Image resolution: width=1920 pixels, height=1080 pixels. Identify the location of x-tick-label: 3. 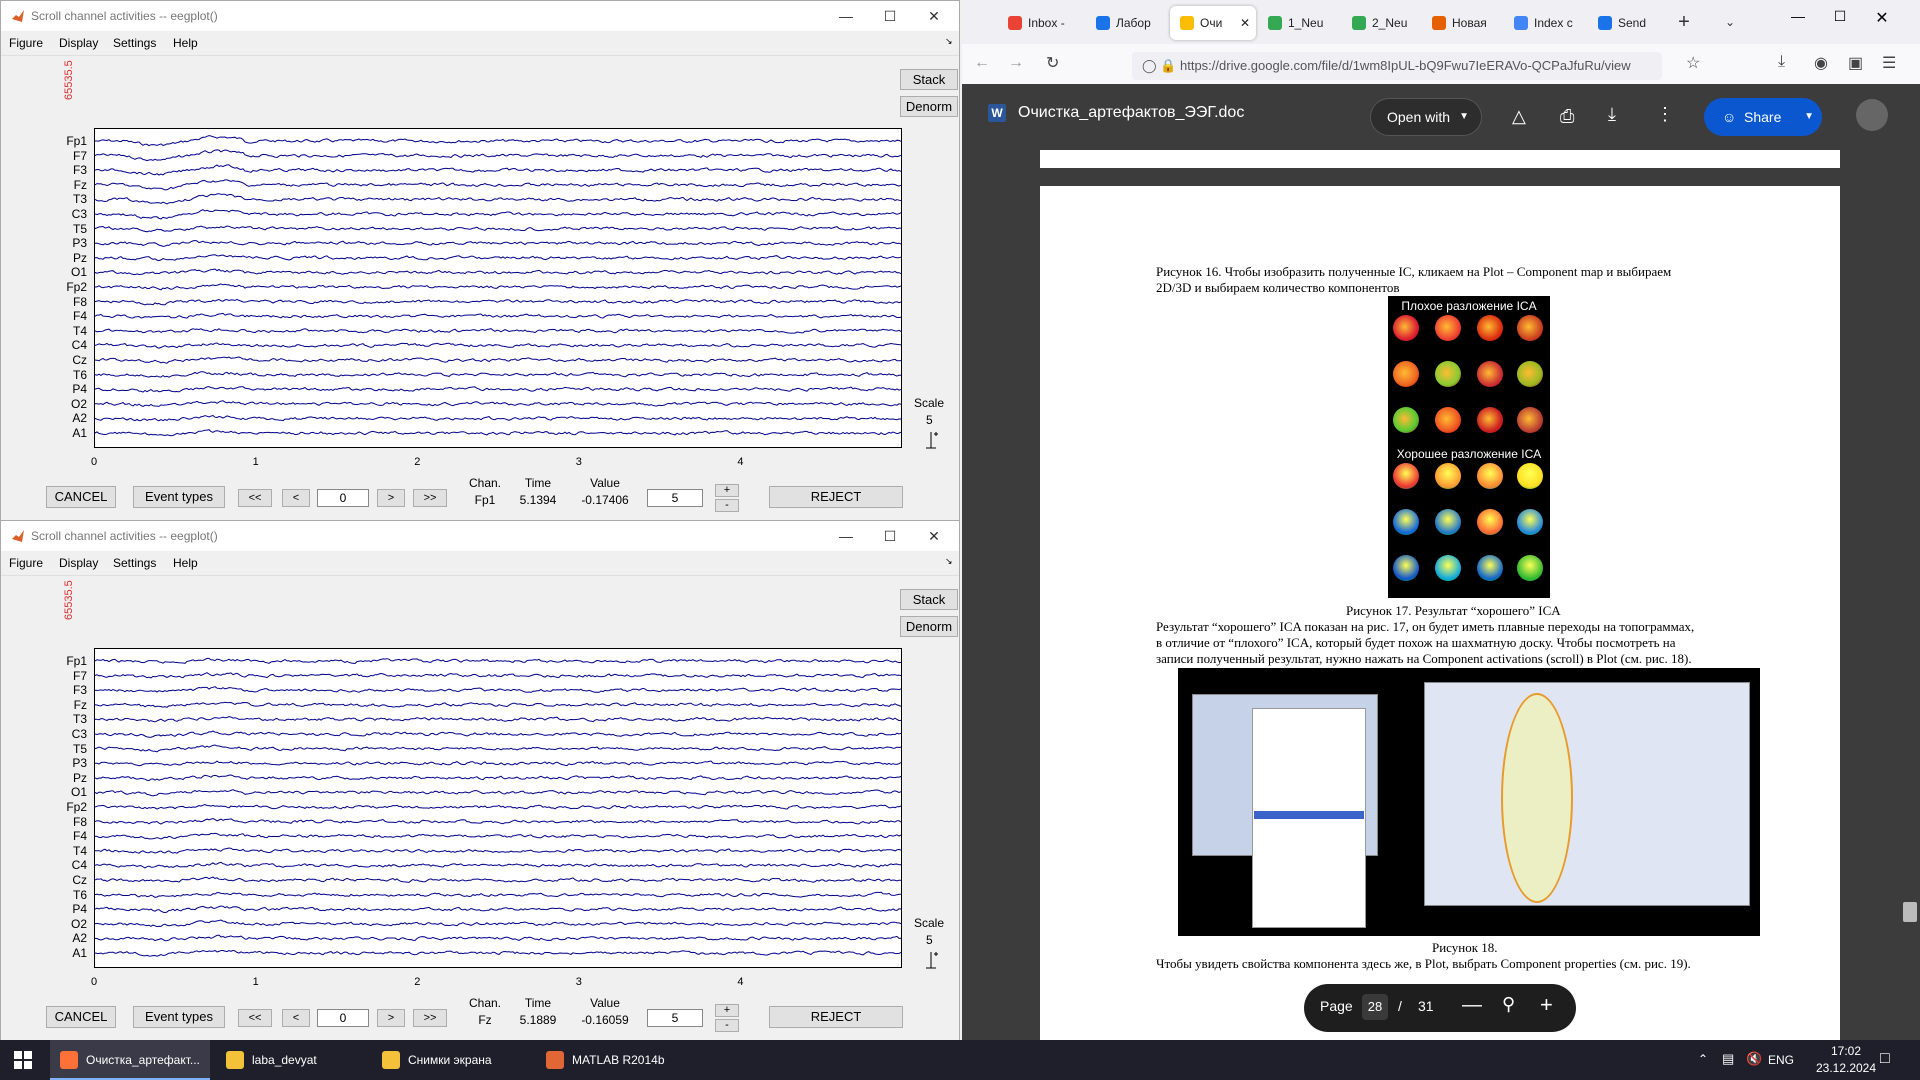
(578, 982).